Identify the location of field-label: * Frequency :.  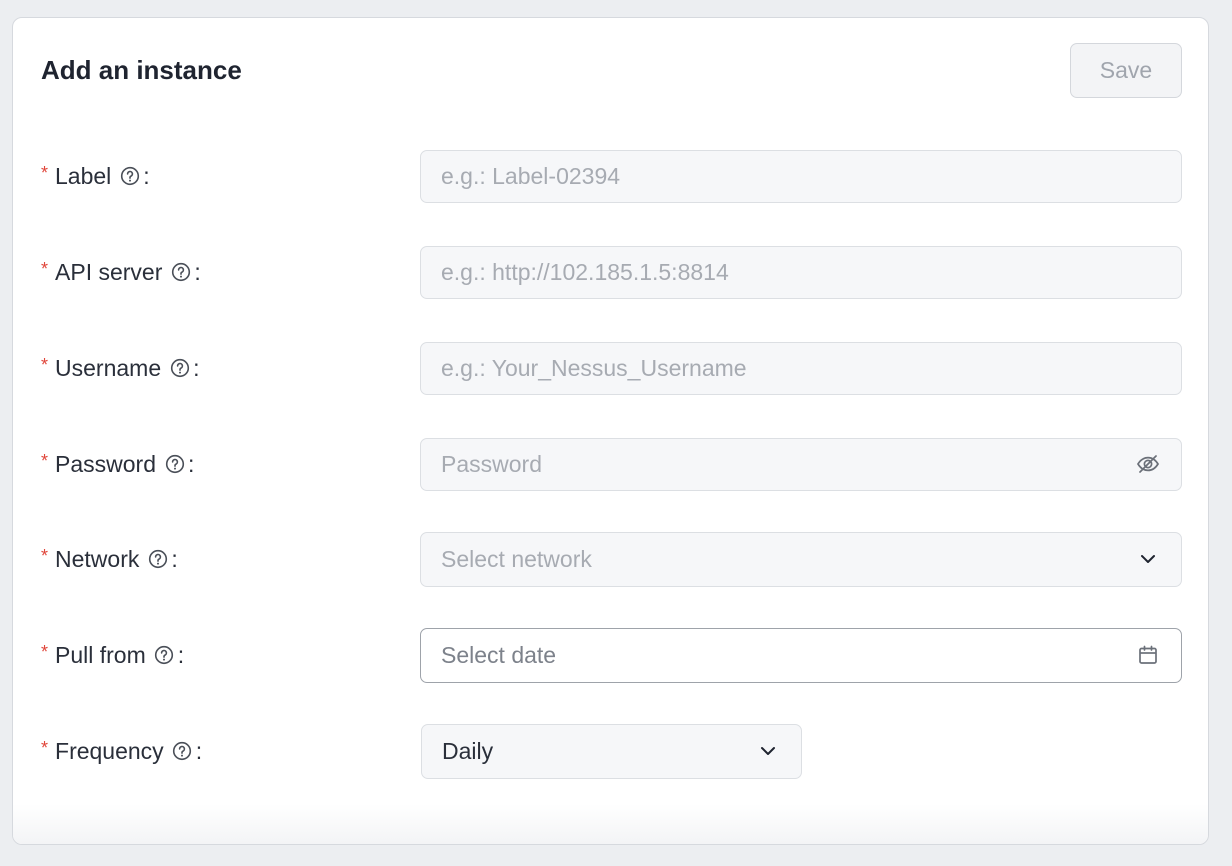
(231, 751).